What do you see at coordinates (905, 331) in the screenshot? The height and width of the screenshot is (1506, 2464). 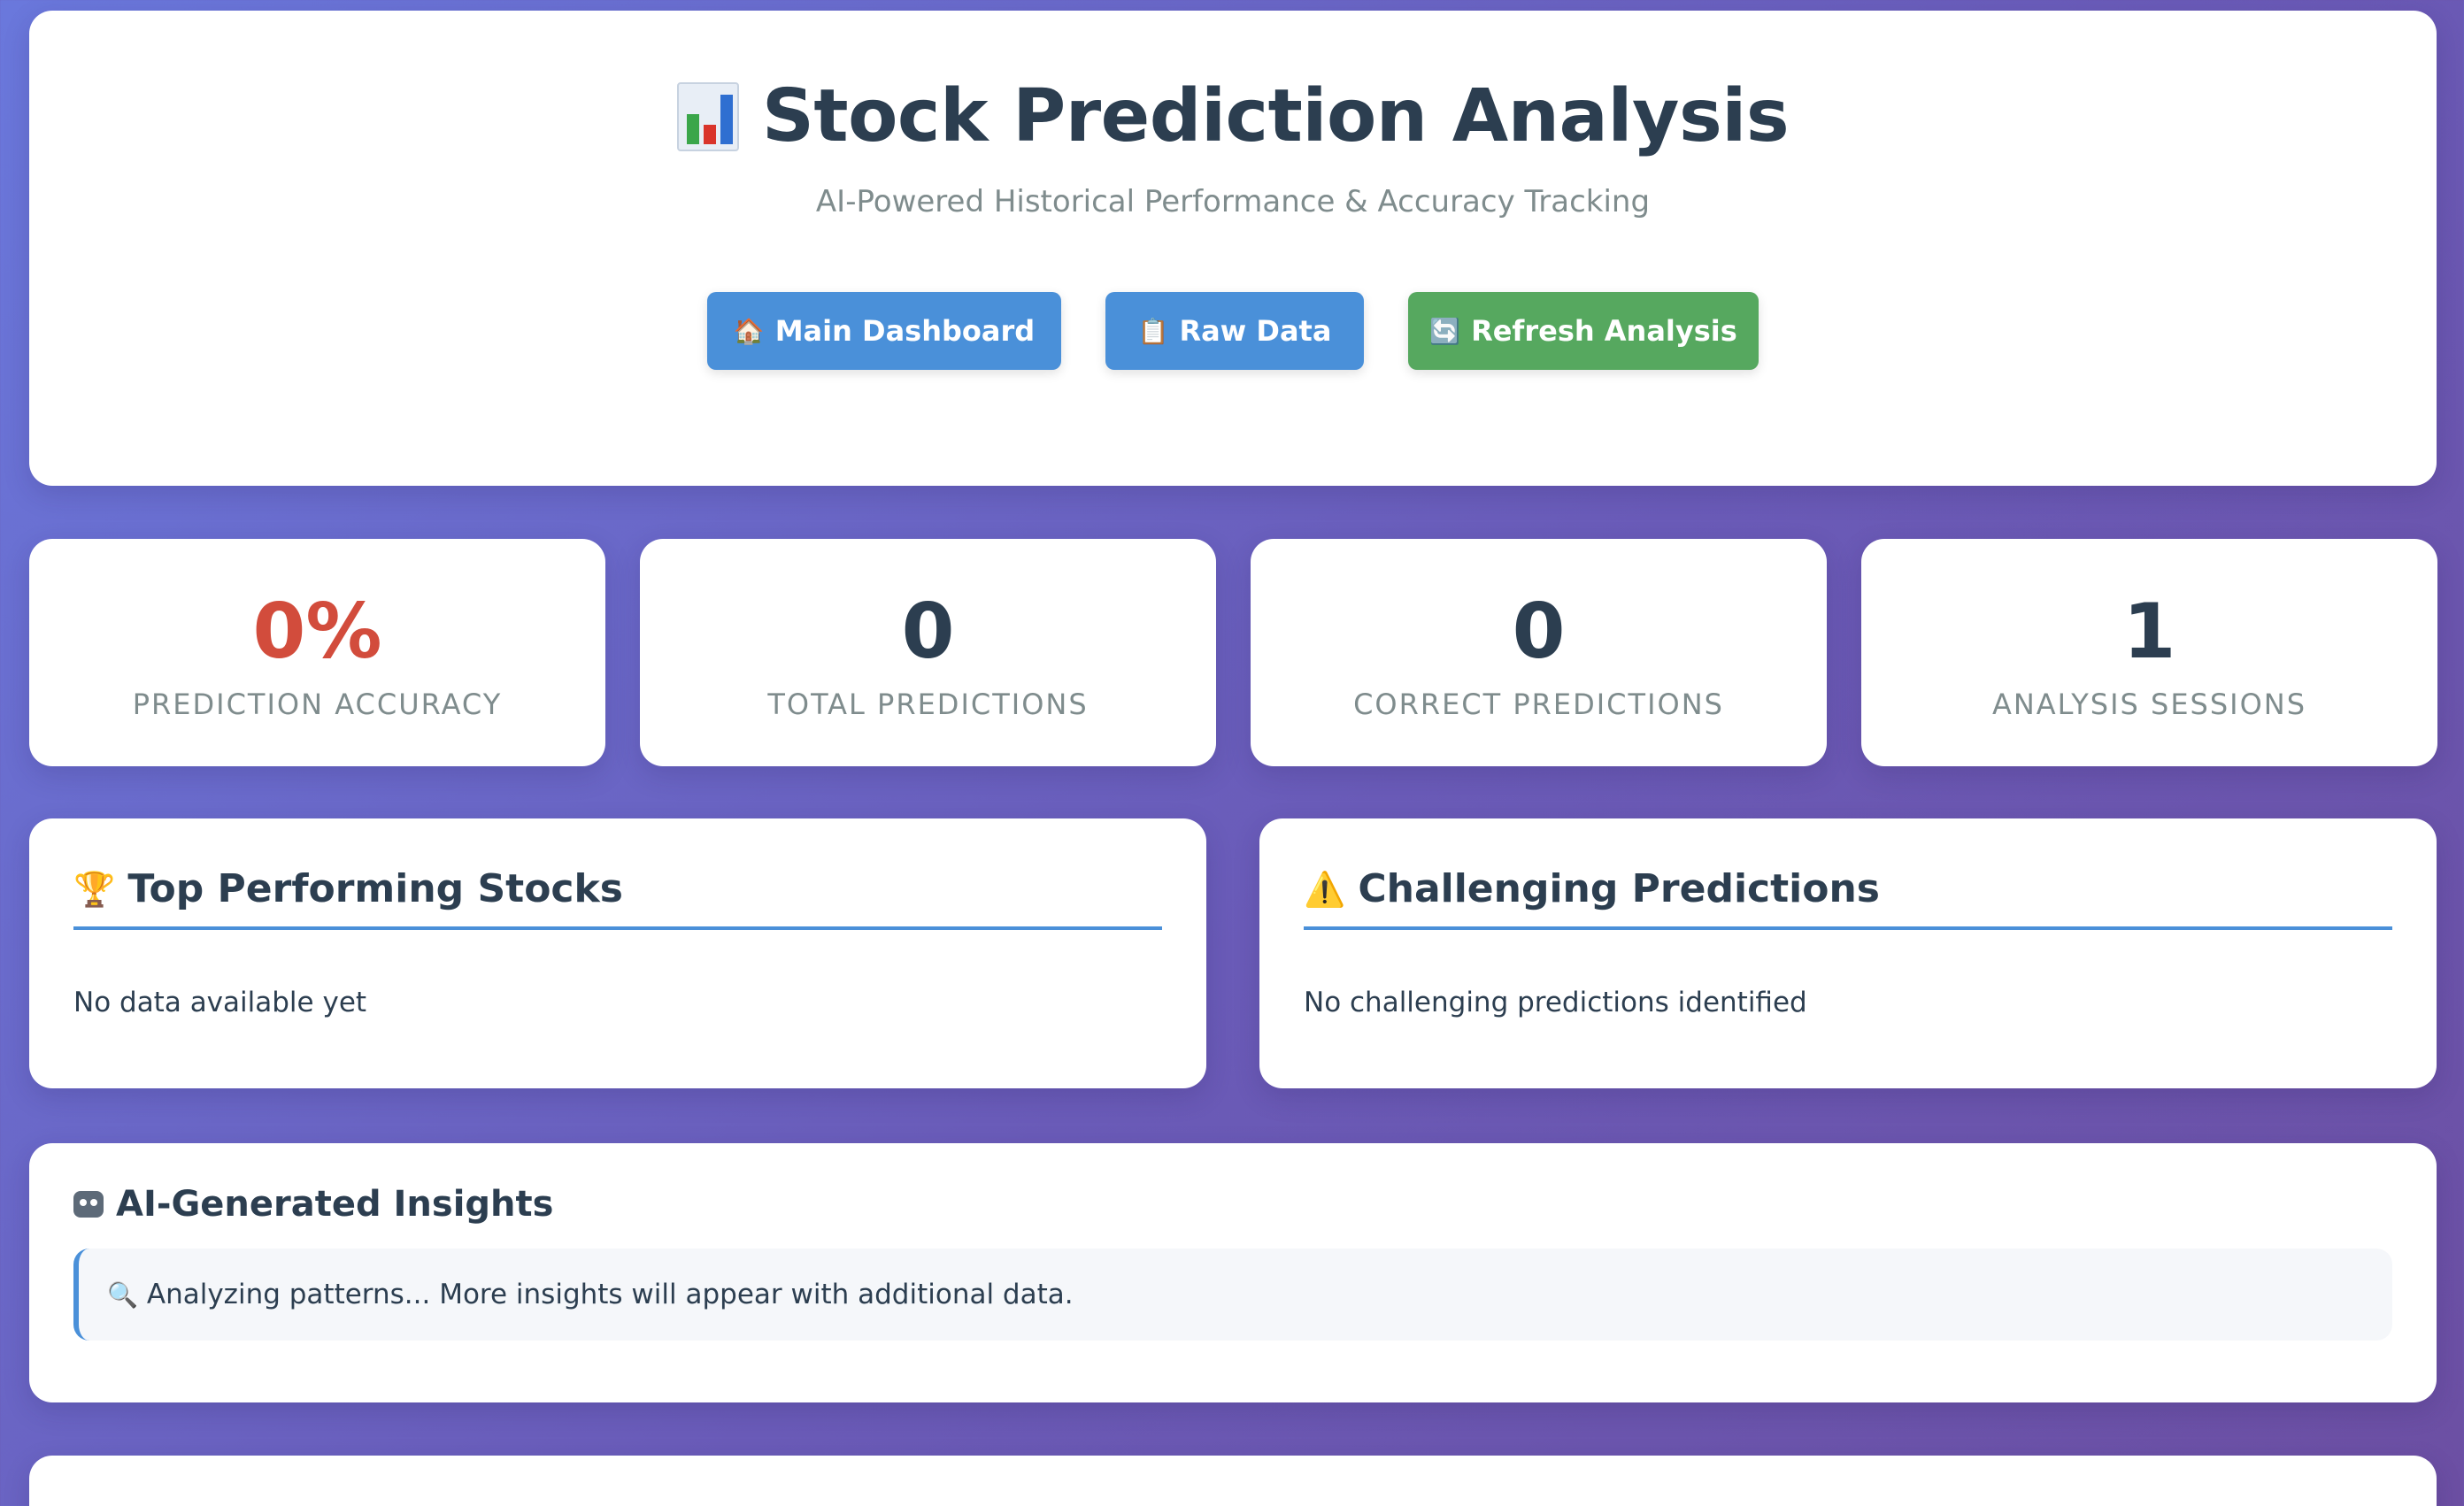 I see `main-dashboard-label: Main Dashboard` at bounding box center [905, 331].